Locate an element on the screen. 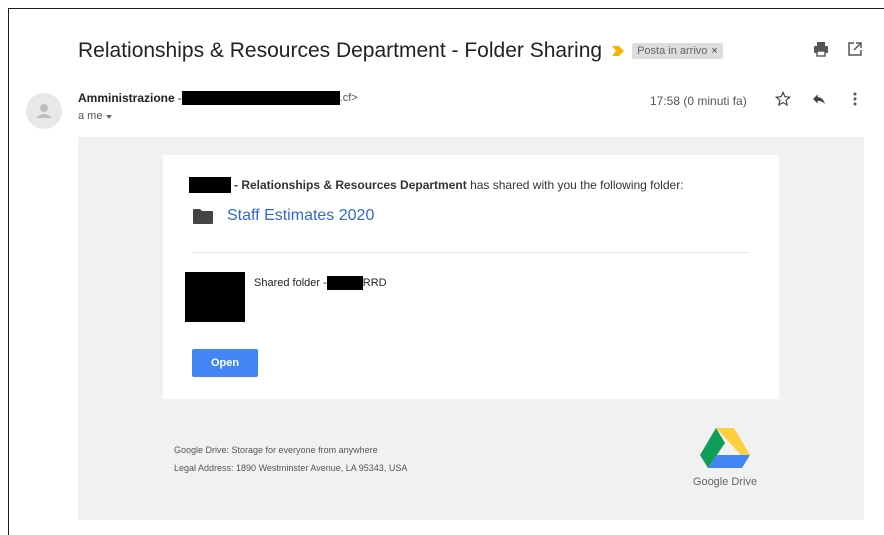  shared-folder-prefix: Shared folder - is located at coordinates (290, 283).